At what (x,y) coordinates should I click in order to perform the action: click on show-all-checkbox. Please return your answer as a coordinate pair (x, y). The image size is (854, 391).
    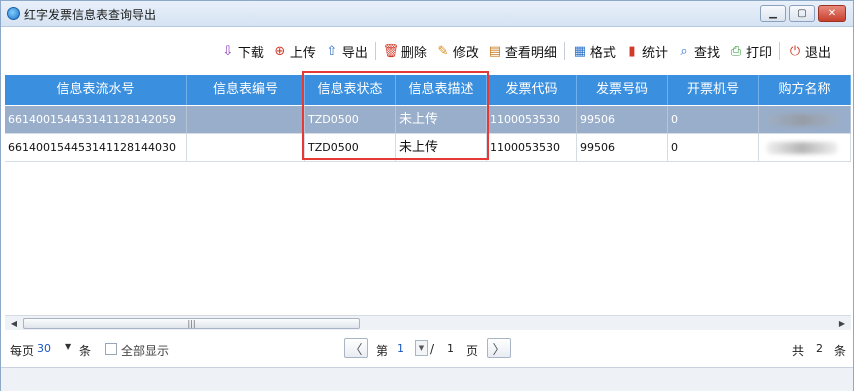
    Looking at the image, I should click on (111, 349).